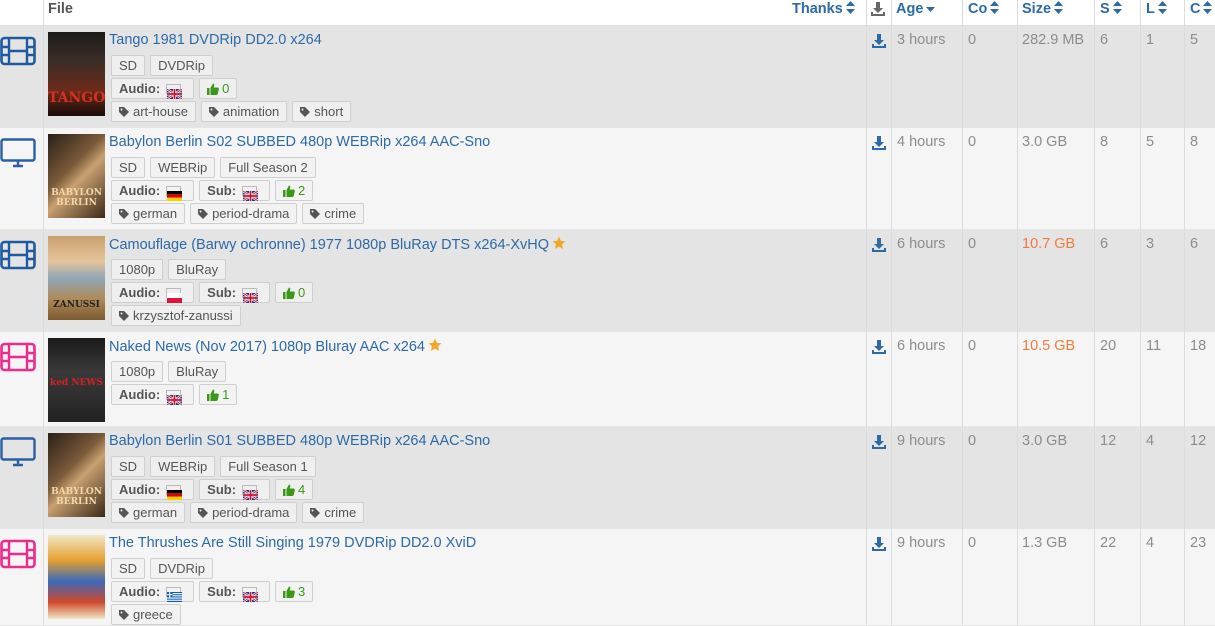  What do you see at coordinates (294, 190) in the screenshot?
I see `likes-chip: 2` at bounding box center [294, 190].